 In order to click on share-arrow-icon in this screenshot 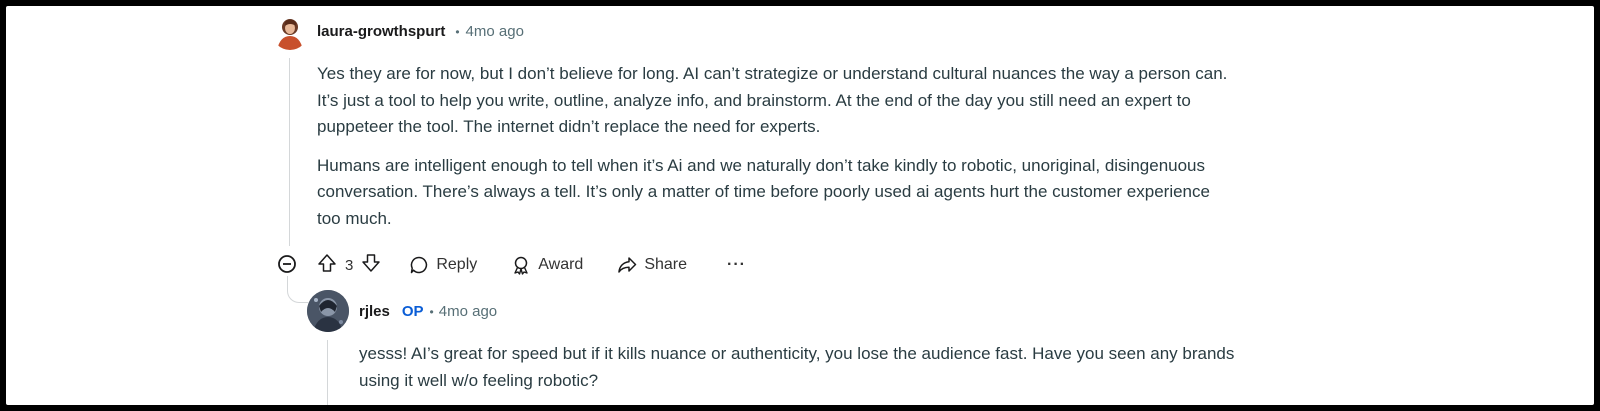, I will do `click(627, 265)`.